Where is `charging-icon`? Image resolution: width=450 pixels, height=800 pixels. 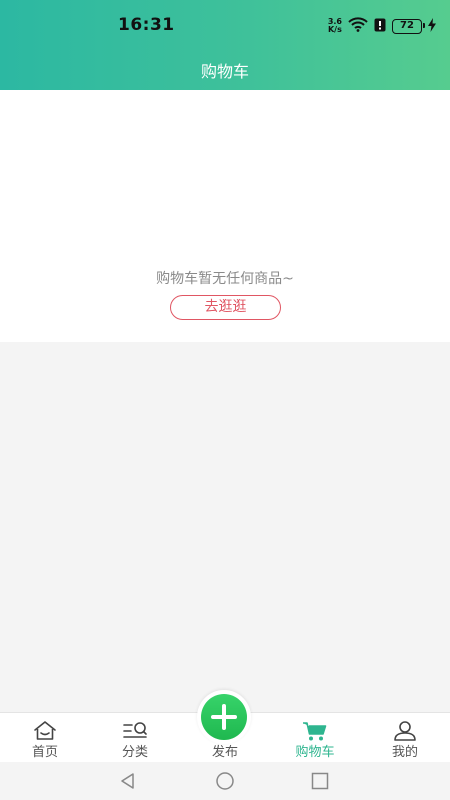 charging-icon is located at coordinates (432, 26).